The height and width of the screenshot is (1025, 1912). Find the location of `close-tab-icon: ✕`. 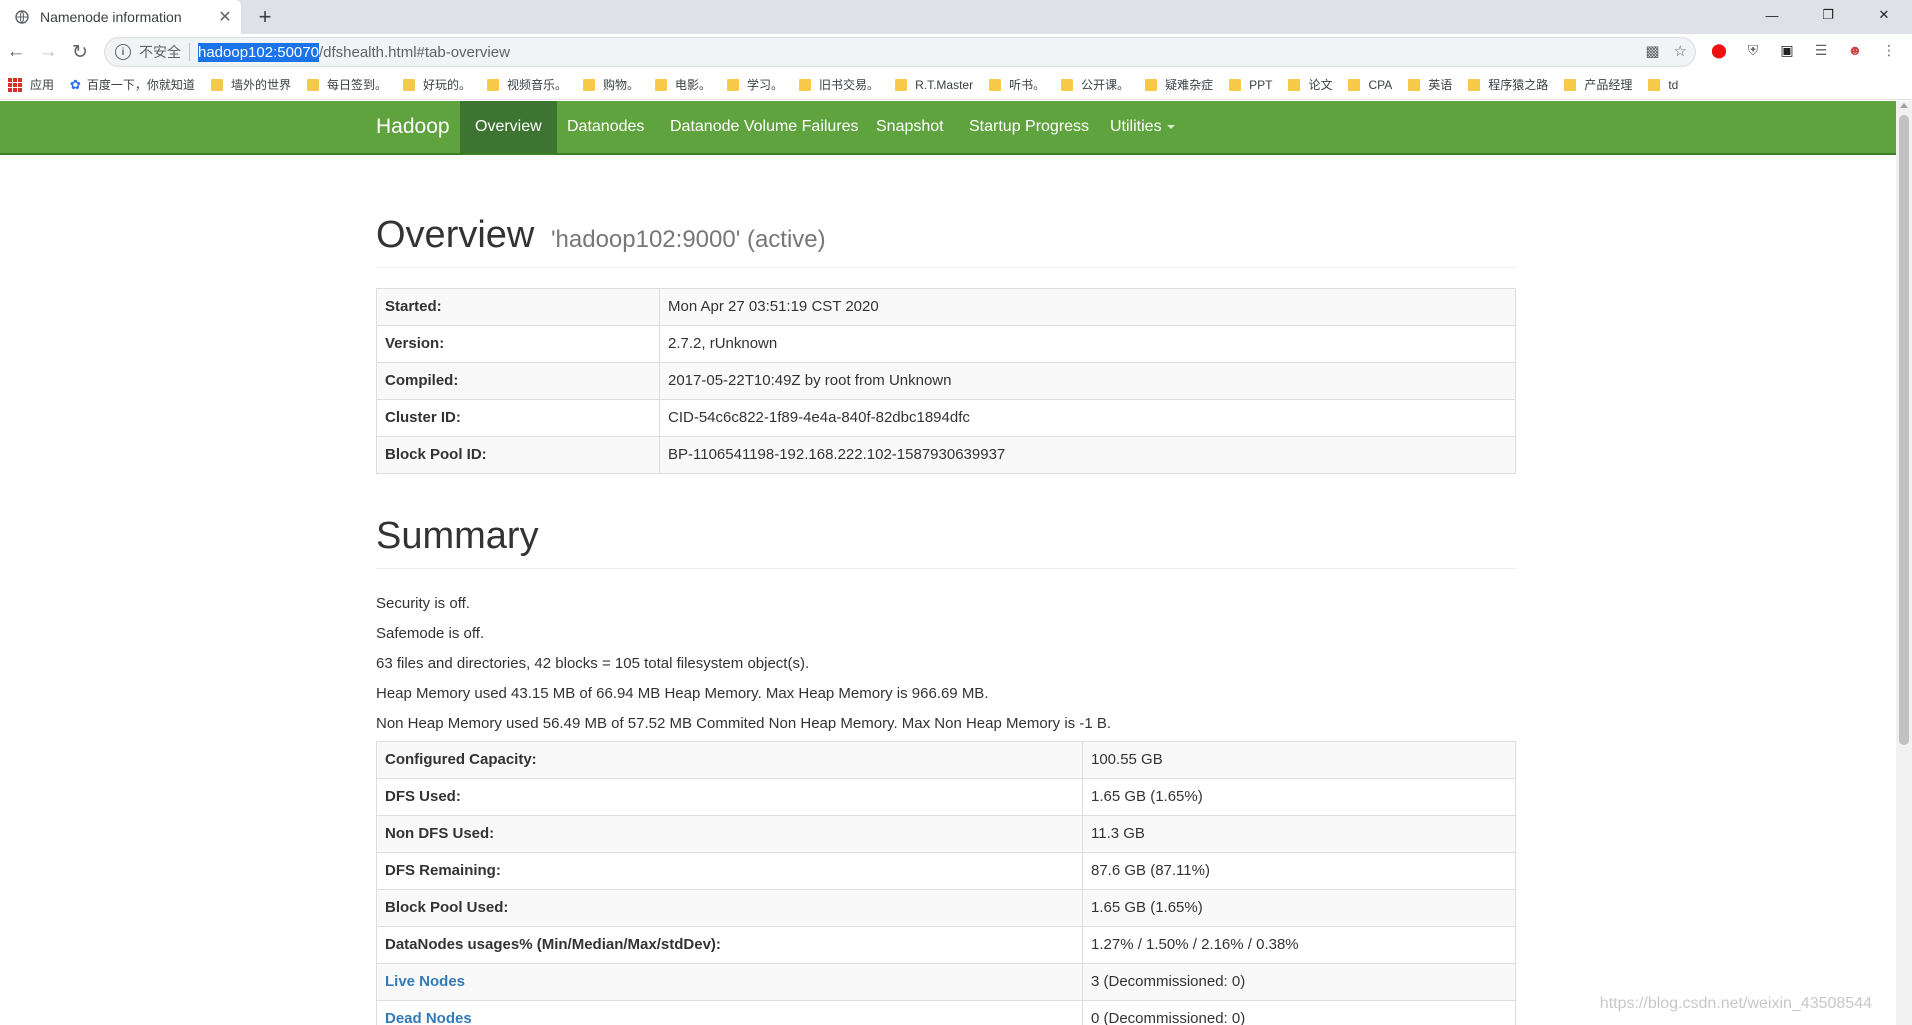

close-tab-icon: ✕ is located at coordinates (225, 17).